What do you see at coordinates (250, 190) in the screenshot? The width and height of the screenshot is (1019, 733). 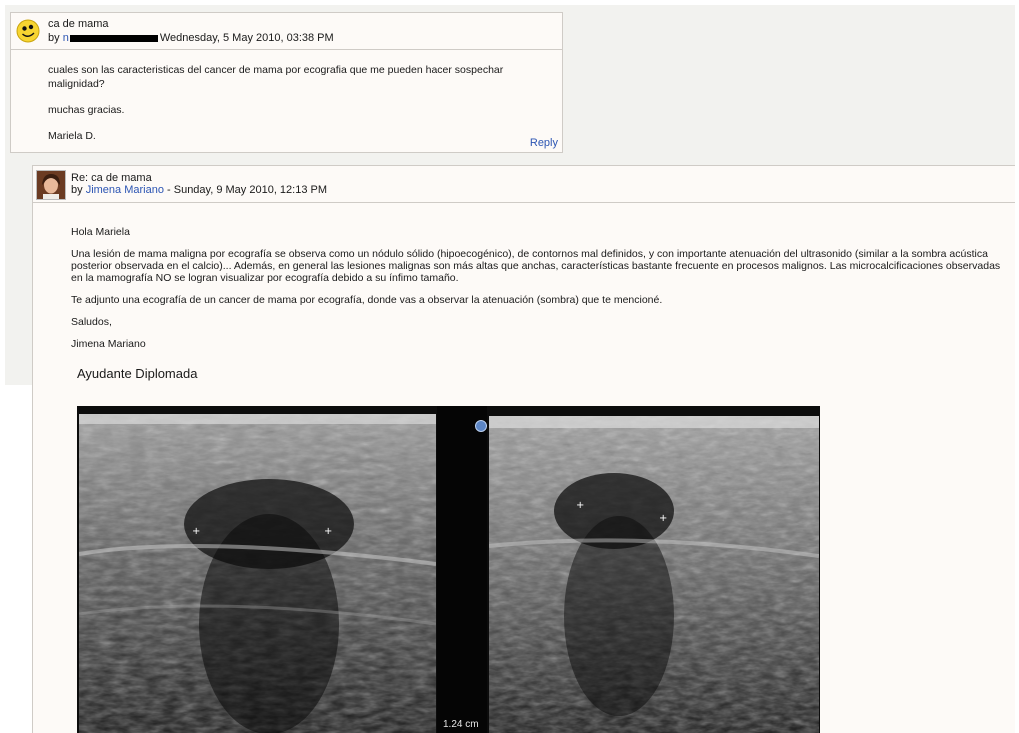 I see `post-date: Sunday, 9 May 2010, 12:13 PM` at bounding box center [250, 190].